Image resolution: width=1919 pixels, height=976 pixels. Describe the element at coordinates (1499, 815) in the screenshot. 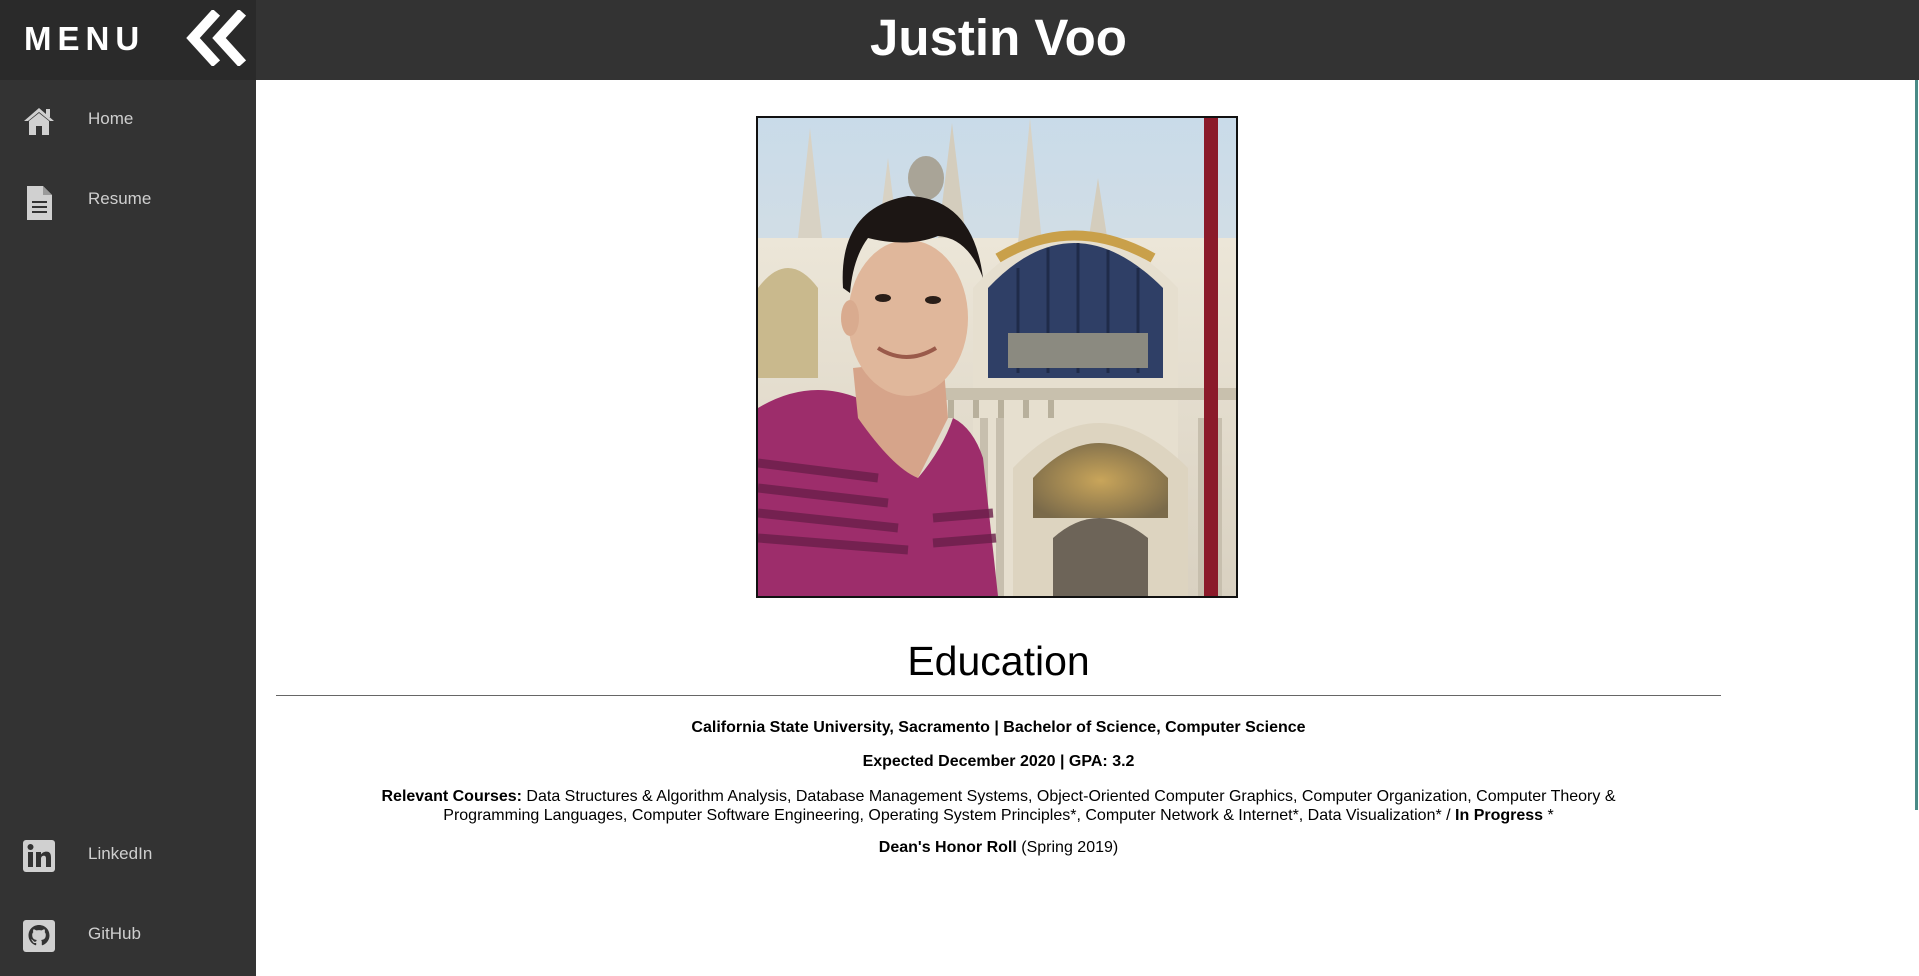

I see `in-progress-label: In Progress` at that location.